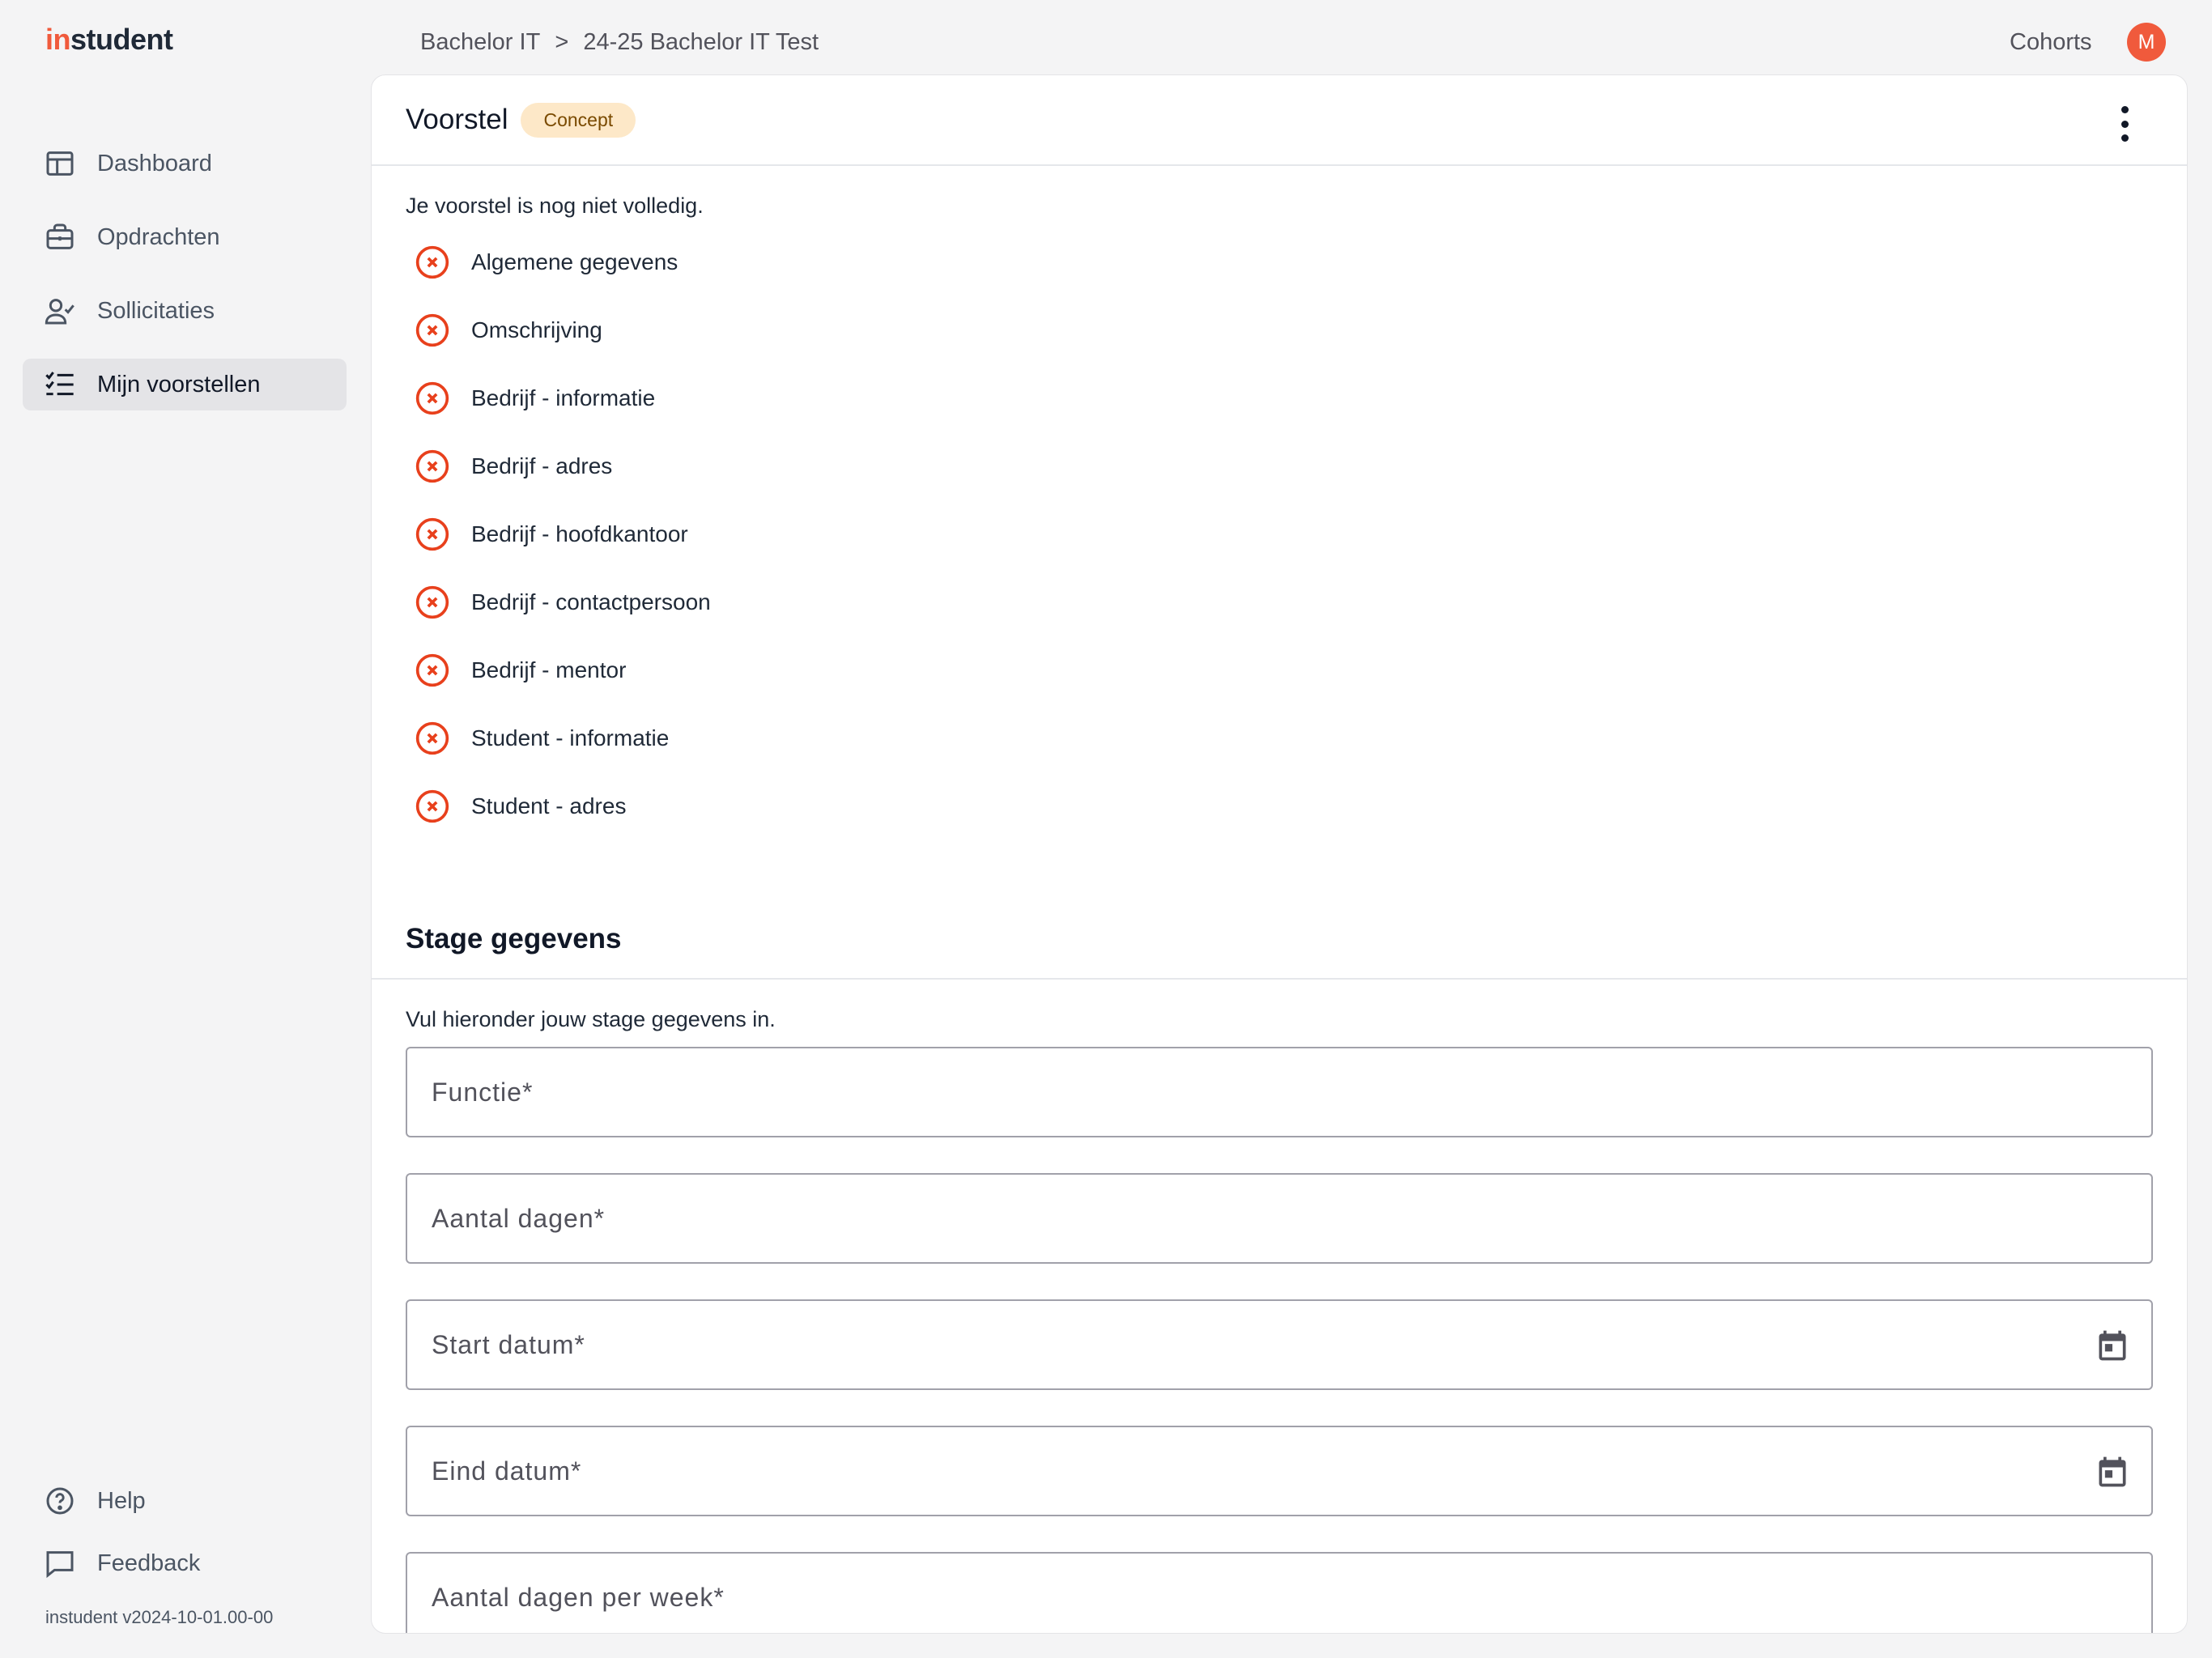 The height and width of the screenshot is (1658, 2212). Describe the element at coordinates (1280, 120) in the screenshot. I see `card-header: Voorstel Concept` at that location.